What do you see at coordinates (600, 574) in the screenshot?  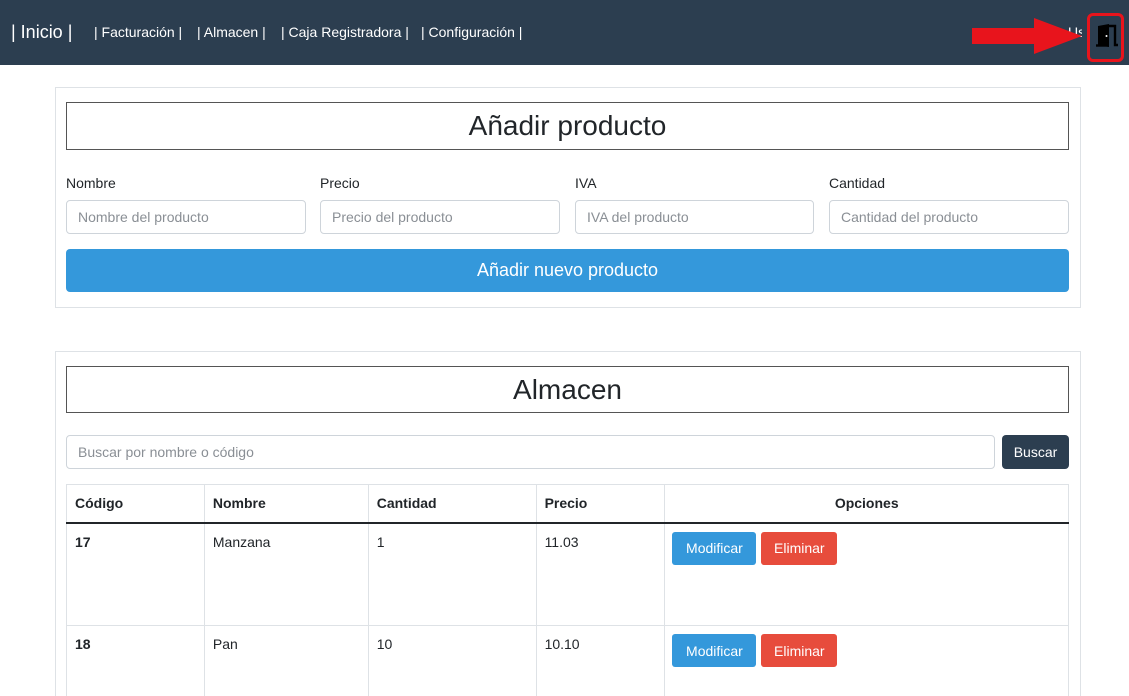 I see `cell-price: 11.03` at bounding box center [600, 574].